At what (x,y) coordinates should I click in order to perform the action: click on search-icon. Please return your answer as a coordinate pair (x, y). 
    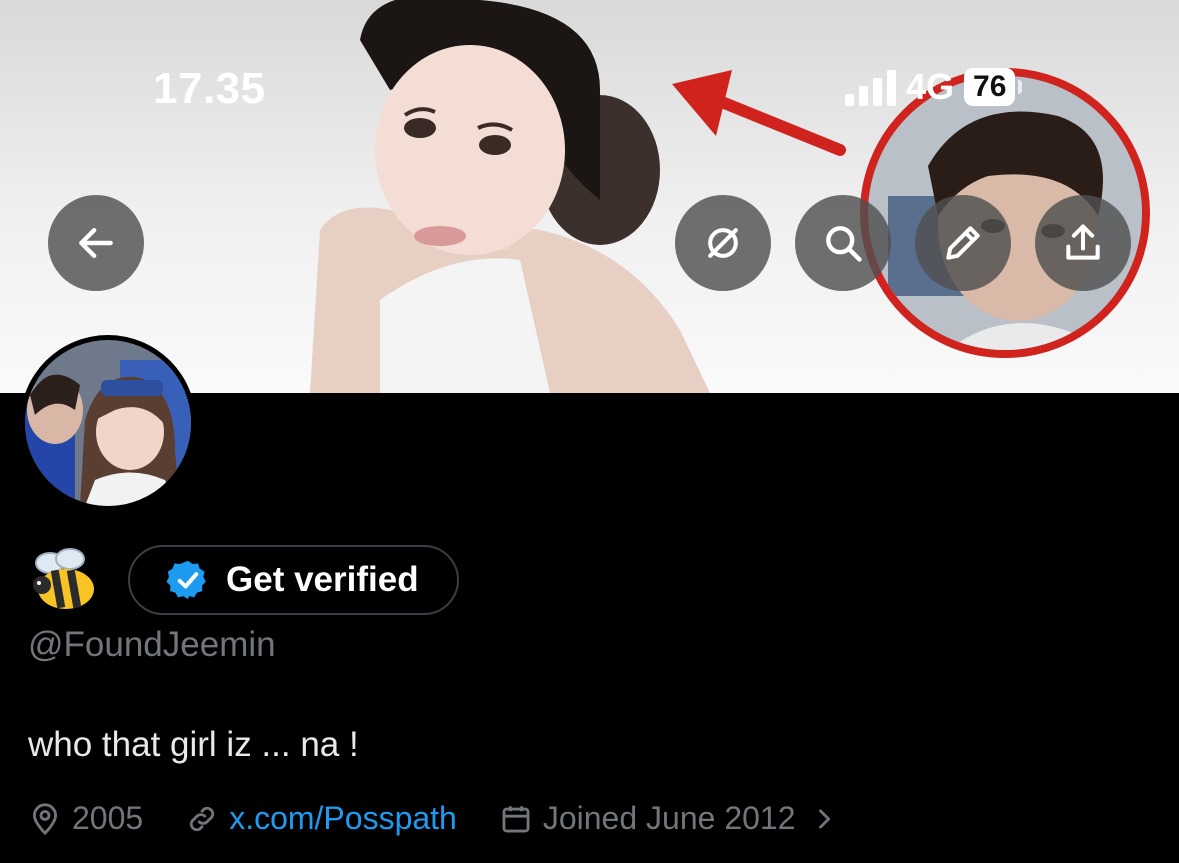
    Looking at the image, I should click on (844, 244).